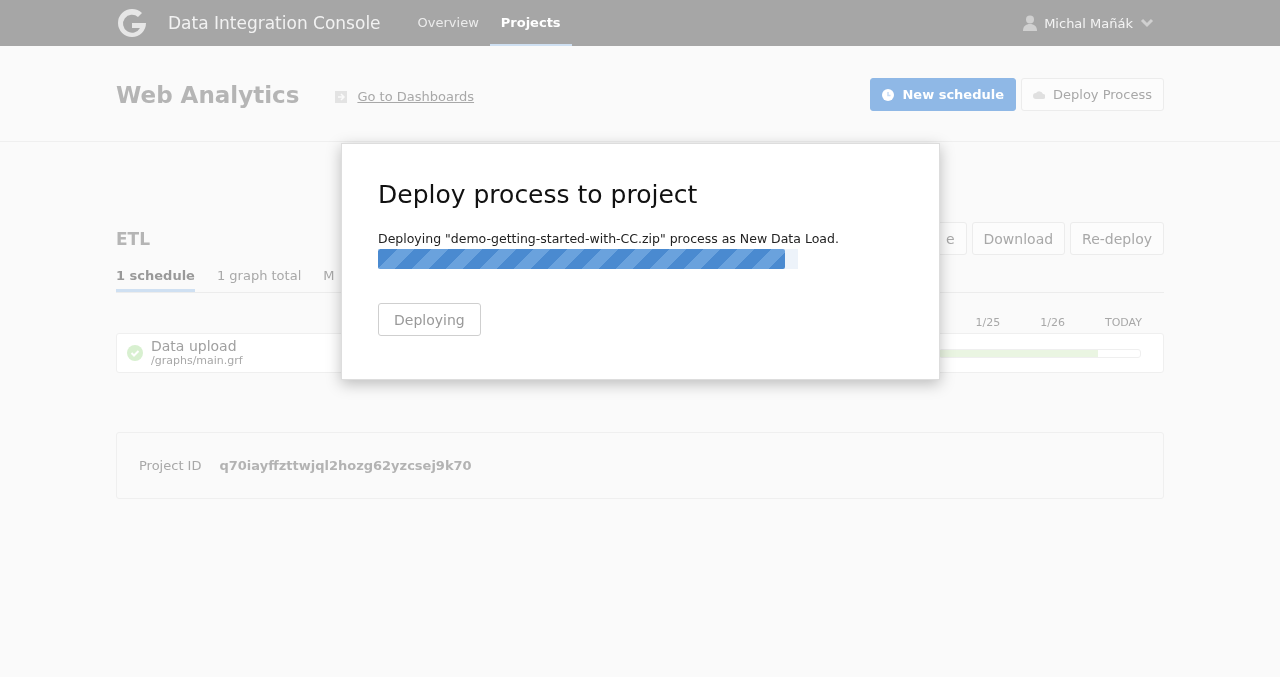 Image resolution: width=1280 pixels, height=677 pixels. What do you see at coordinates (132, 23) in the screenshot?
I see `logo-icon` at bounding box center [132, 23].